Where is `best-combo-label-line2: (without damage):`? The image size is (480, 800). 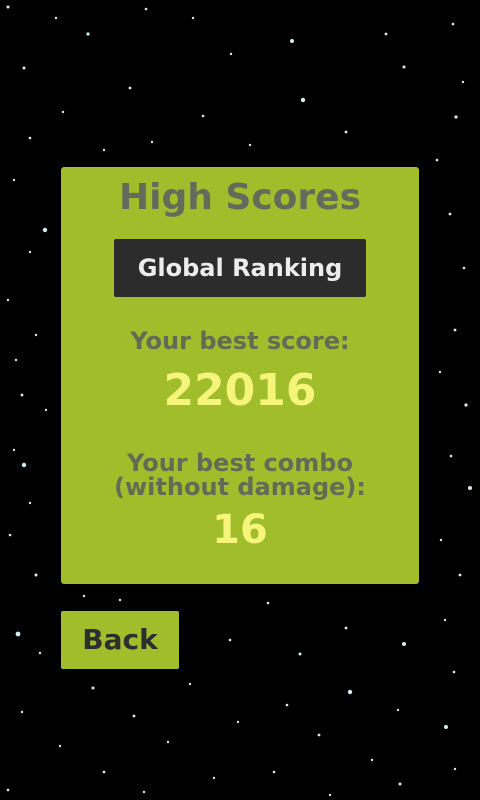
best-combo-label-line2: (without damage): is located at coordinates (240, 487).